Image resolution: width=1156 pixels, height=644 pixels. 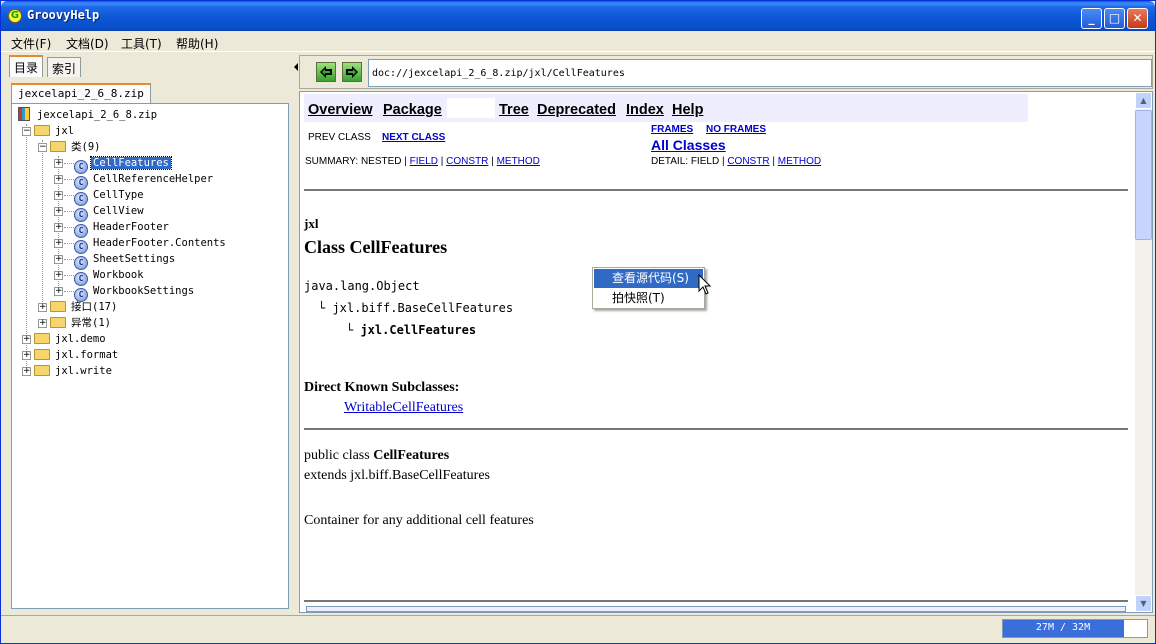 What do you see at coordinates (24, 114) in the screenshot?
I see `zip-archive-icon` at bounding box center [24, 114].